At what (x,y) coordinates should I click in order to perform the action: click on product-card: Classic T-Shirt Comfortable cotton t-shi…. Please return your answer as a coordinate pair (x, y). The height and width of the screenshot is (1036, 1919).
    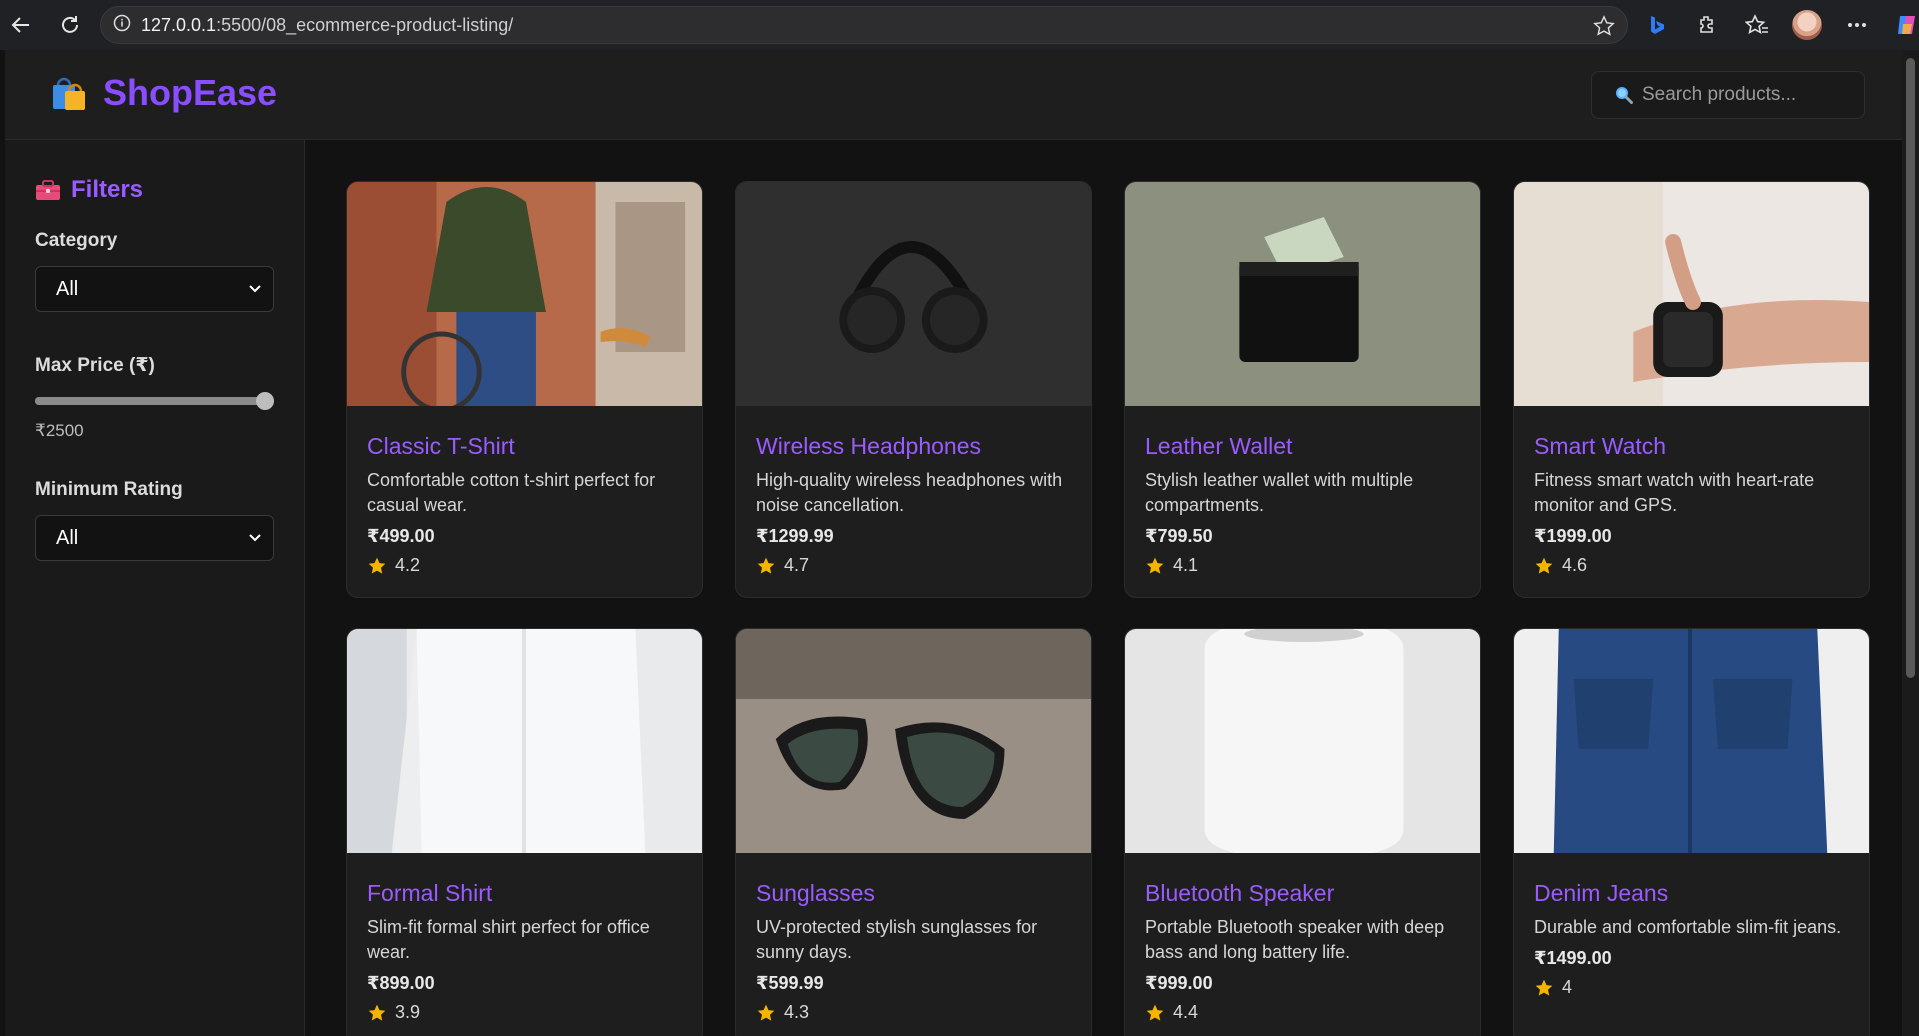
    Looking at the image, I should click on (524, 389).